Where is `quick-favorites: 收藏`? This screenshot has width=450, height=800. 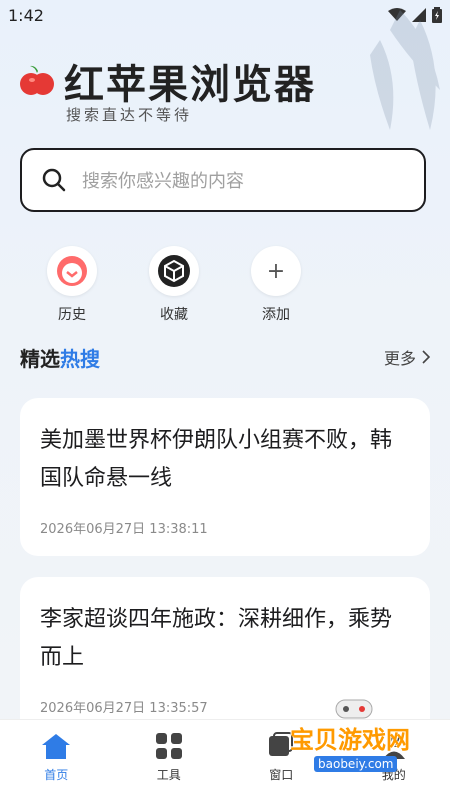 quick-favorites: 收藏 is located at coordinates (174, 285).